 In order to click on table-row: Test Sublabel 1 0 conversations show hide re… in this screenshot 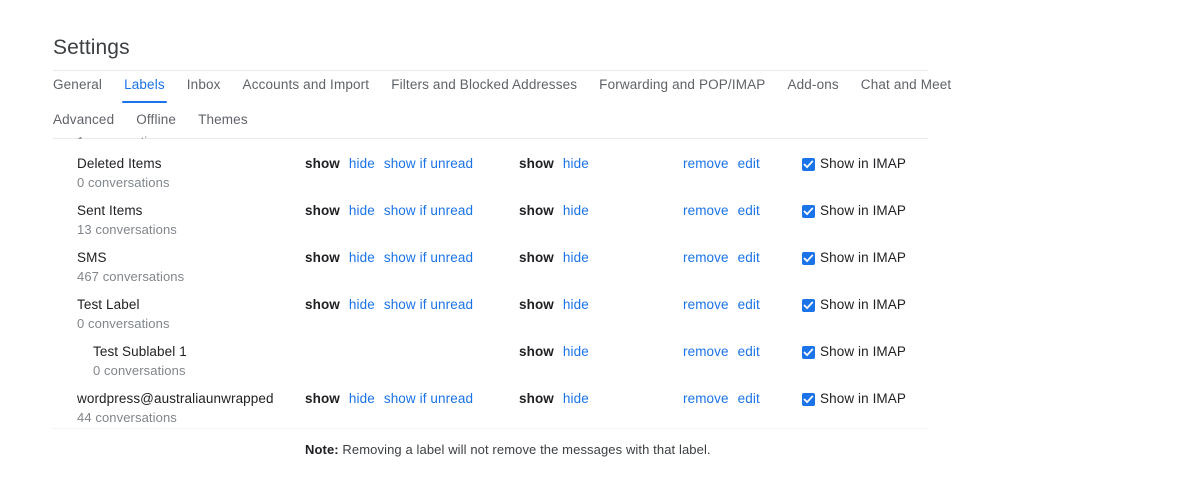, I will do `click(490, 357)`.